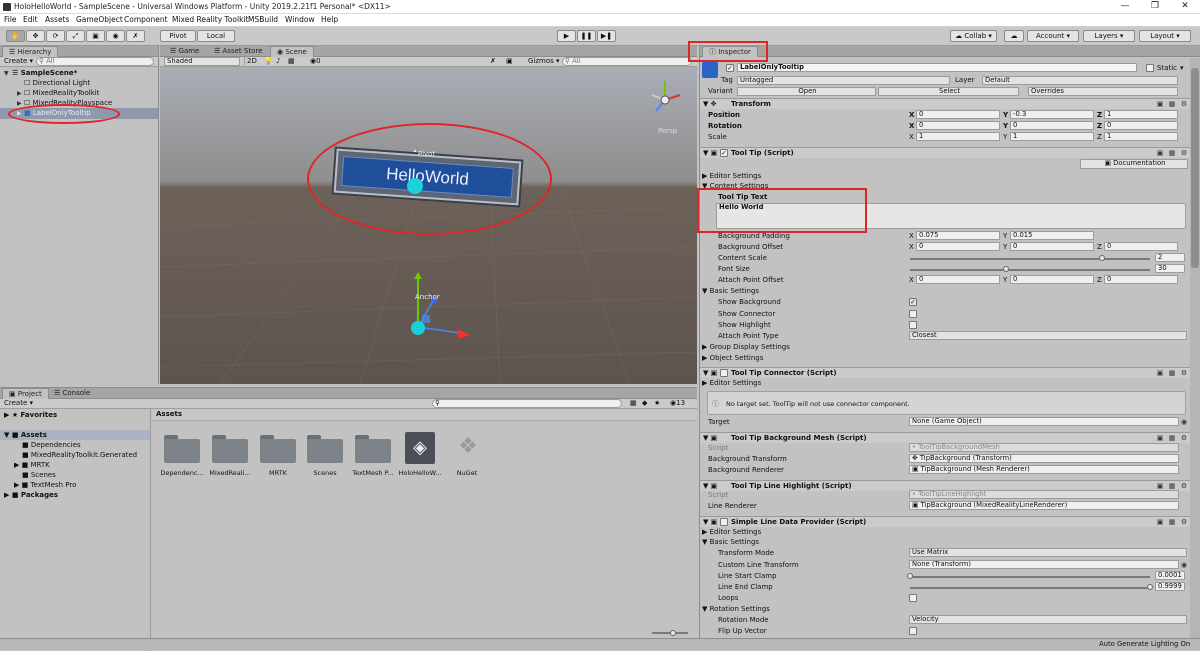 The height and width of the screenshot is (651, 1200). Describe the element at coordinates (913, 314) in the screenshot. I see `show-connector-checkbox` at that location.